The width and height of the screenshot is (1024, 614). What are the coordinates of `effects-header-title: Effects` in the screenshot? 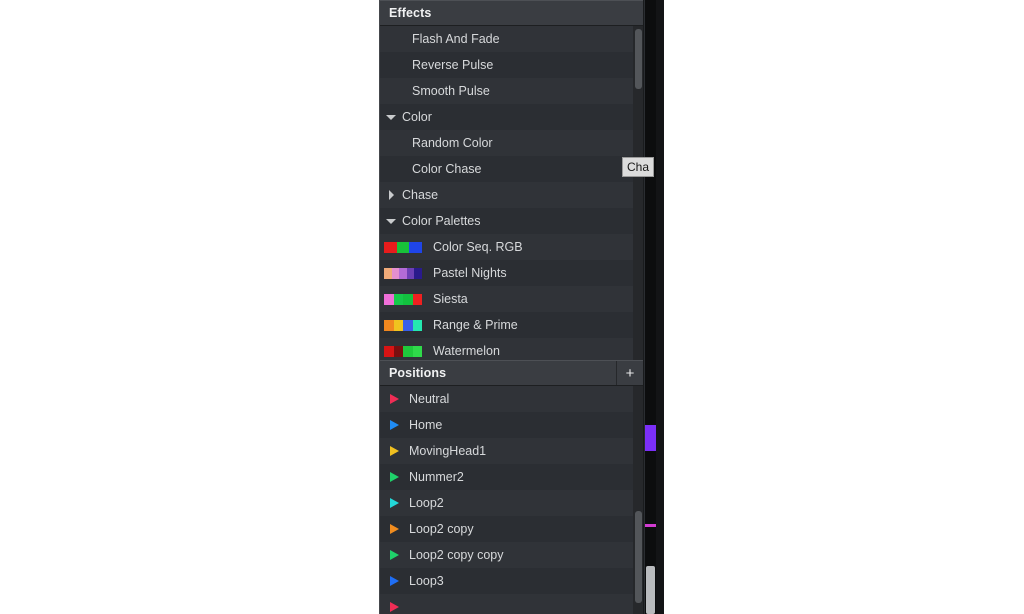 It's located at (410, 13).